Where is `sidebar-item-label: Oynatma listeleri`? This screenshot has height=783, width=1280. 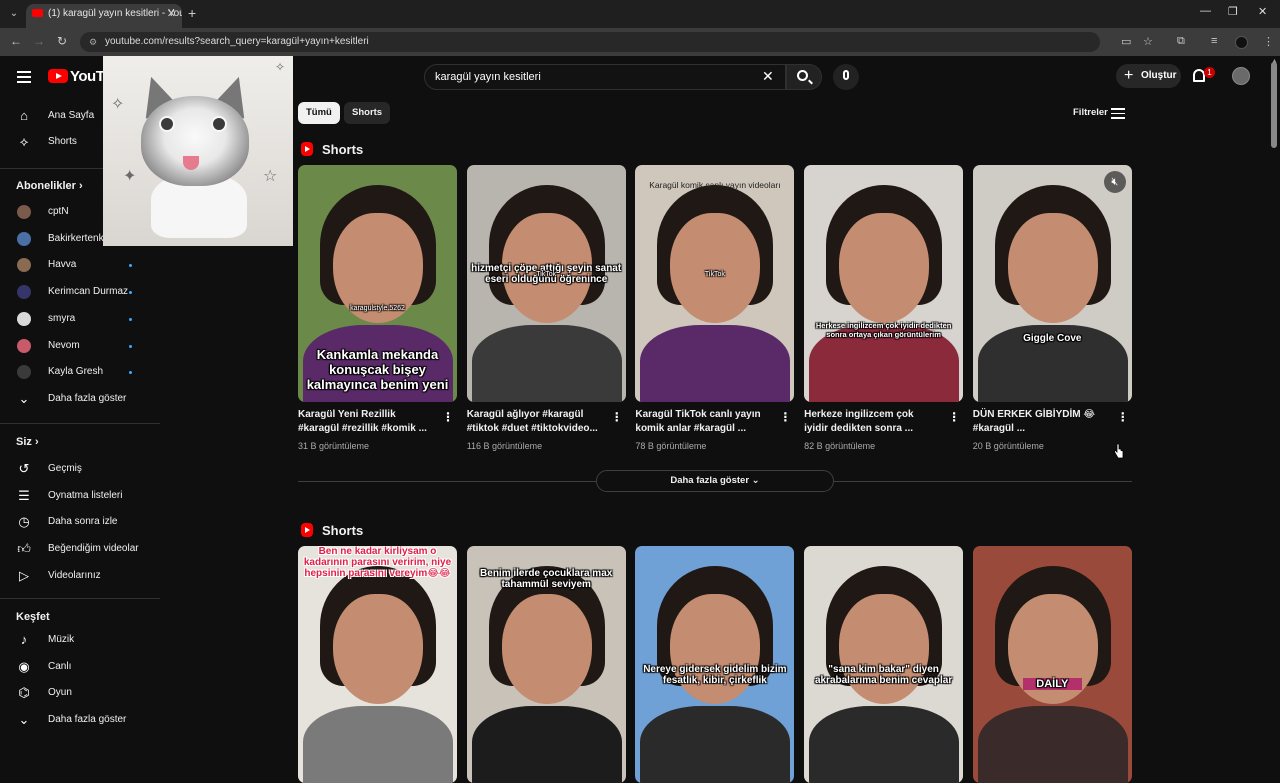 sidebar-item-label: Oynatma listeleri is located at coordinates (85, 495).